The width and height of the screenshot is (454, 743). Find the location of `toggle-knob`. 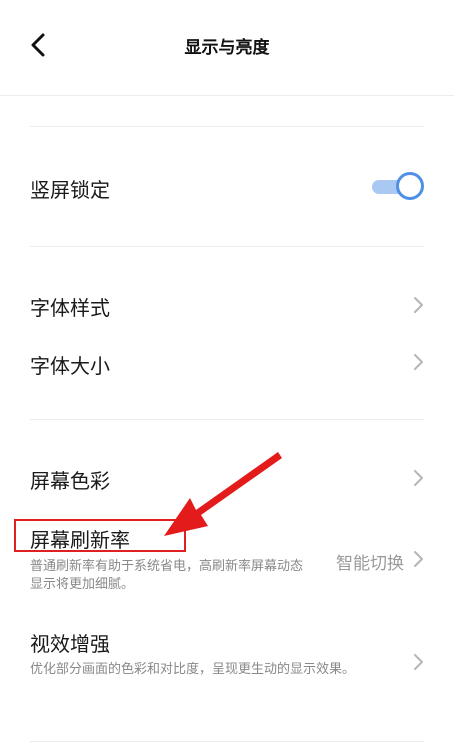

toggle-knob is located at coordinates (410, 186).